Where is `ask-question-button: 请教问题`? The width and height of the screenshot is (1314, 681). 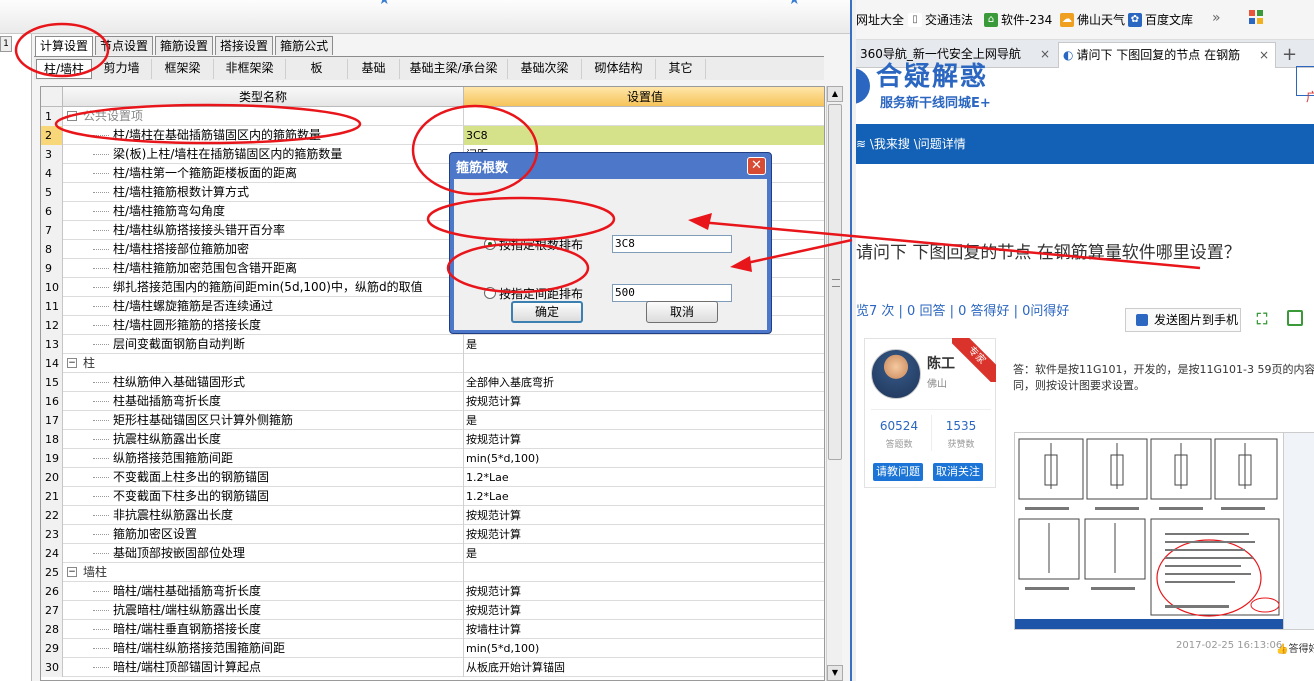 ask-question-button: 请教问题 is located at coordinates (898, 472).